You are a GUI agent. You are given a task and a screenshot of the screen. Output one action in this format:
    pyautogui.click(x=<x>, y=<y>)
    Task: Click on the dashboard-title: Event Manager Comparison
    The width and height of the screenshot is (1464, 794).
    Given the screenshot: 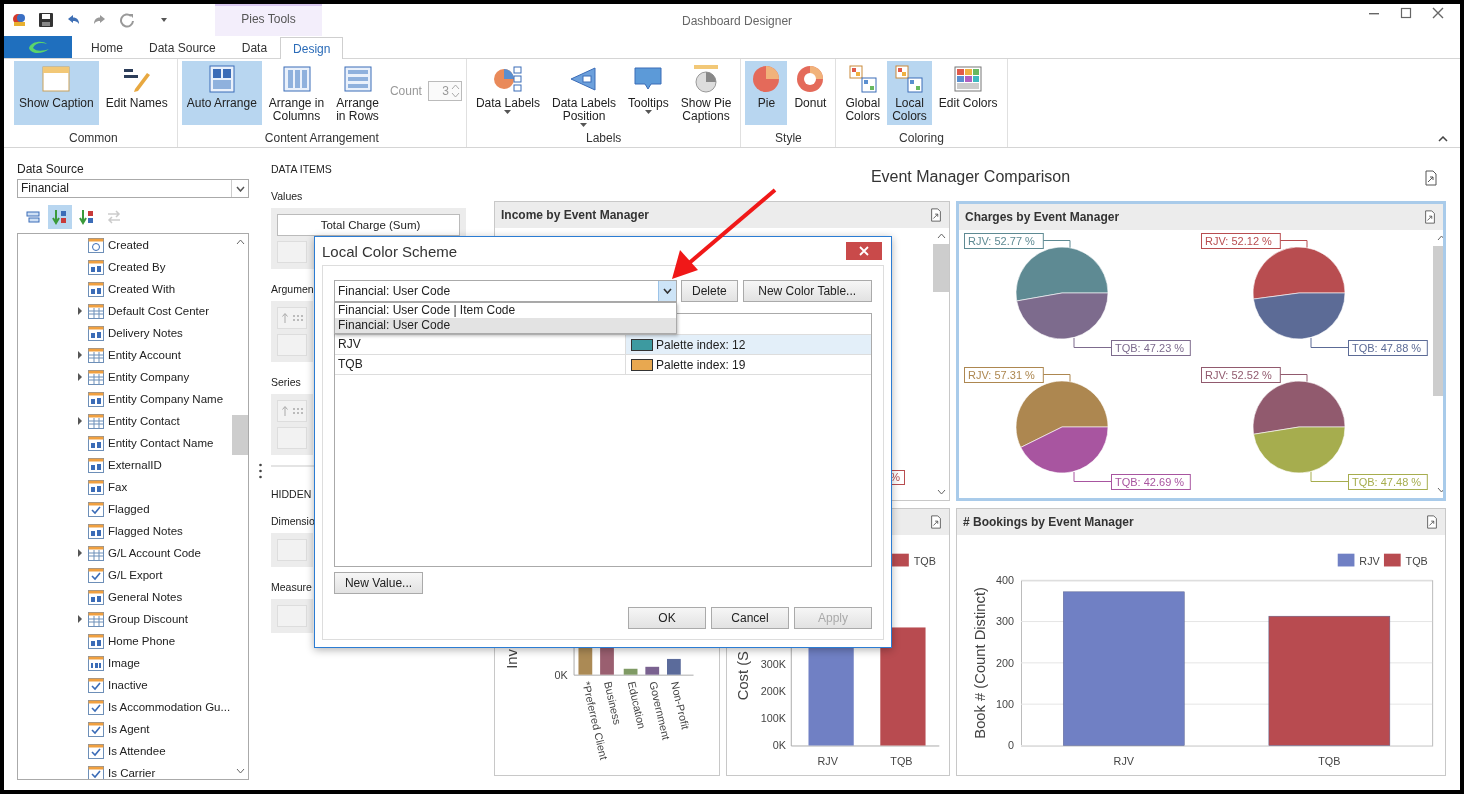 What is the action you would take?
    pyautogui.click(x=970, y=177)
    